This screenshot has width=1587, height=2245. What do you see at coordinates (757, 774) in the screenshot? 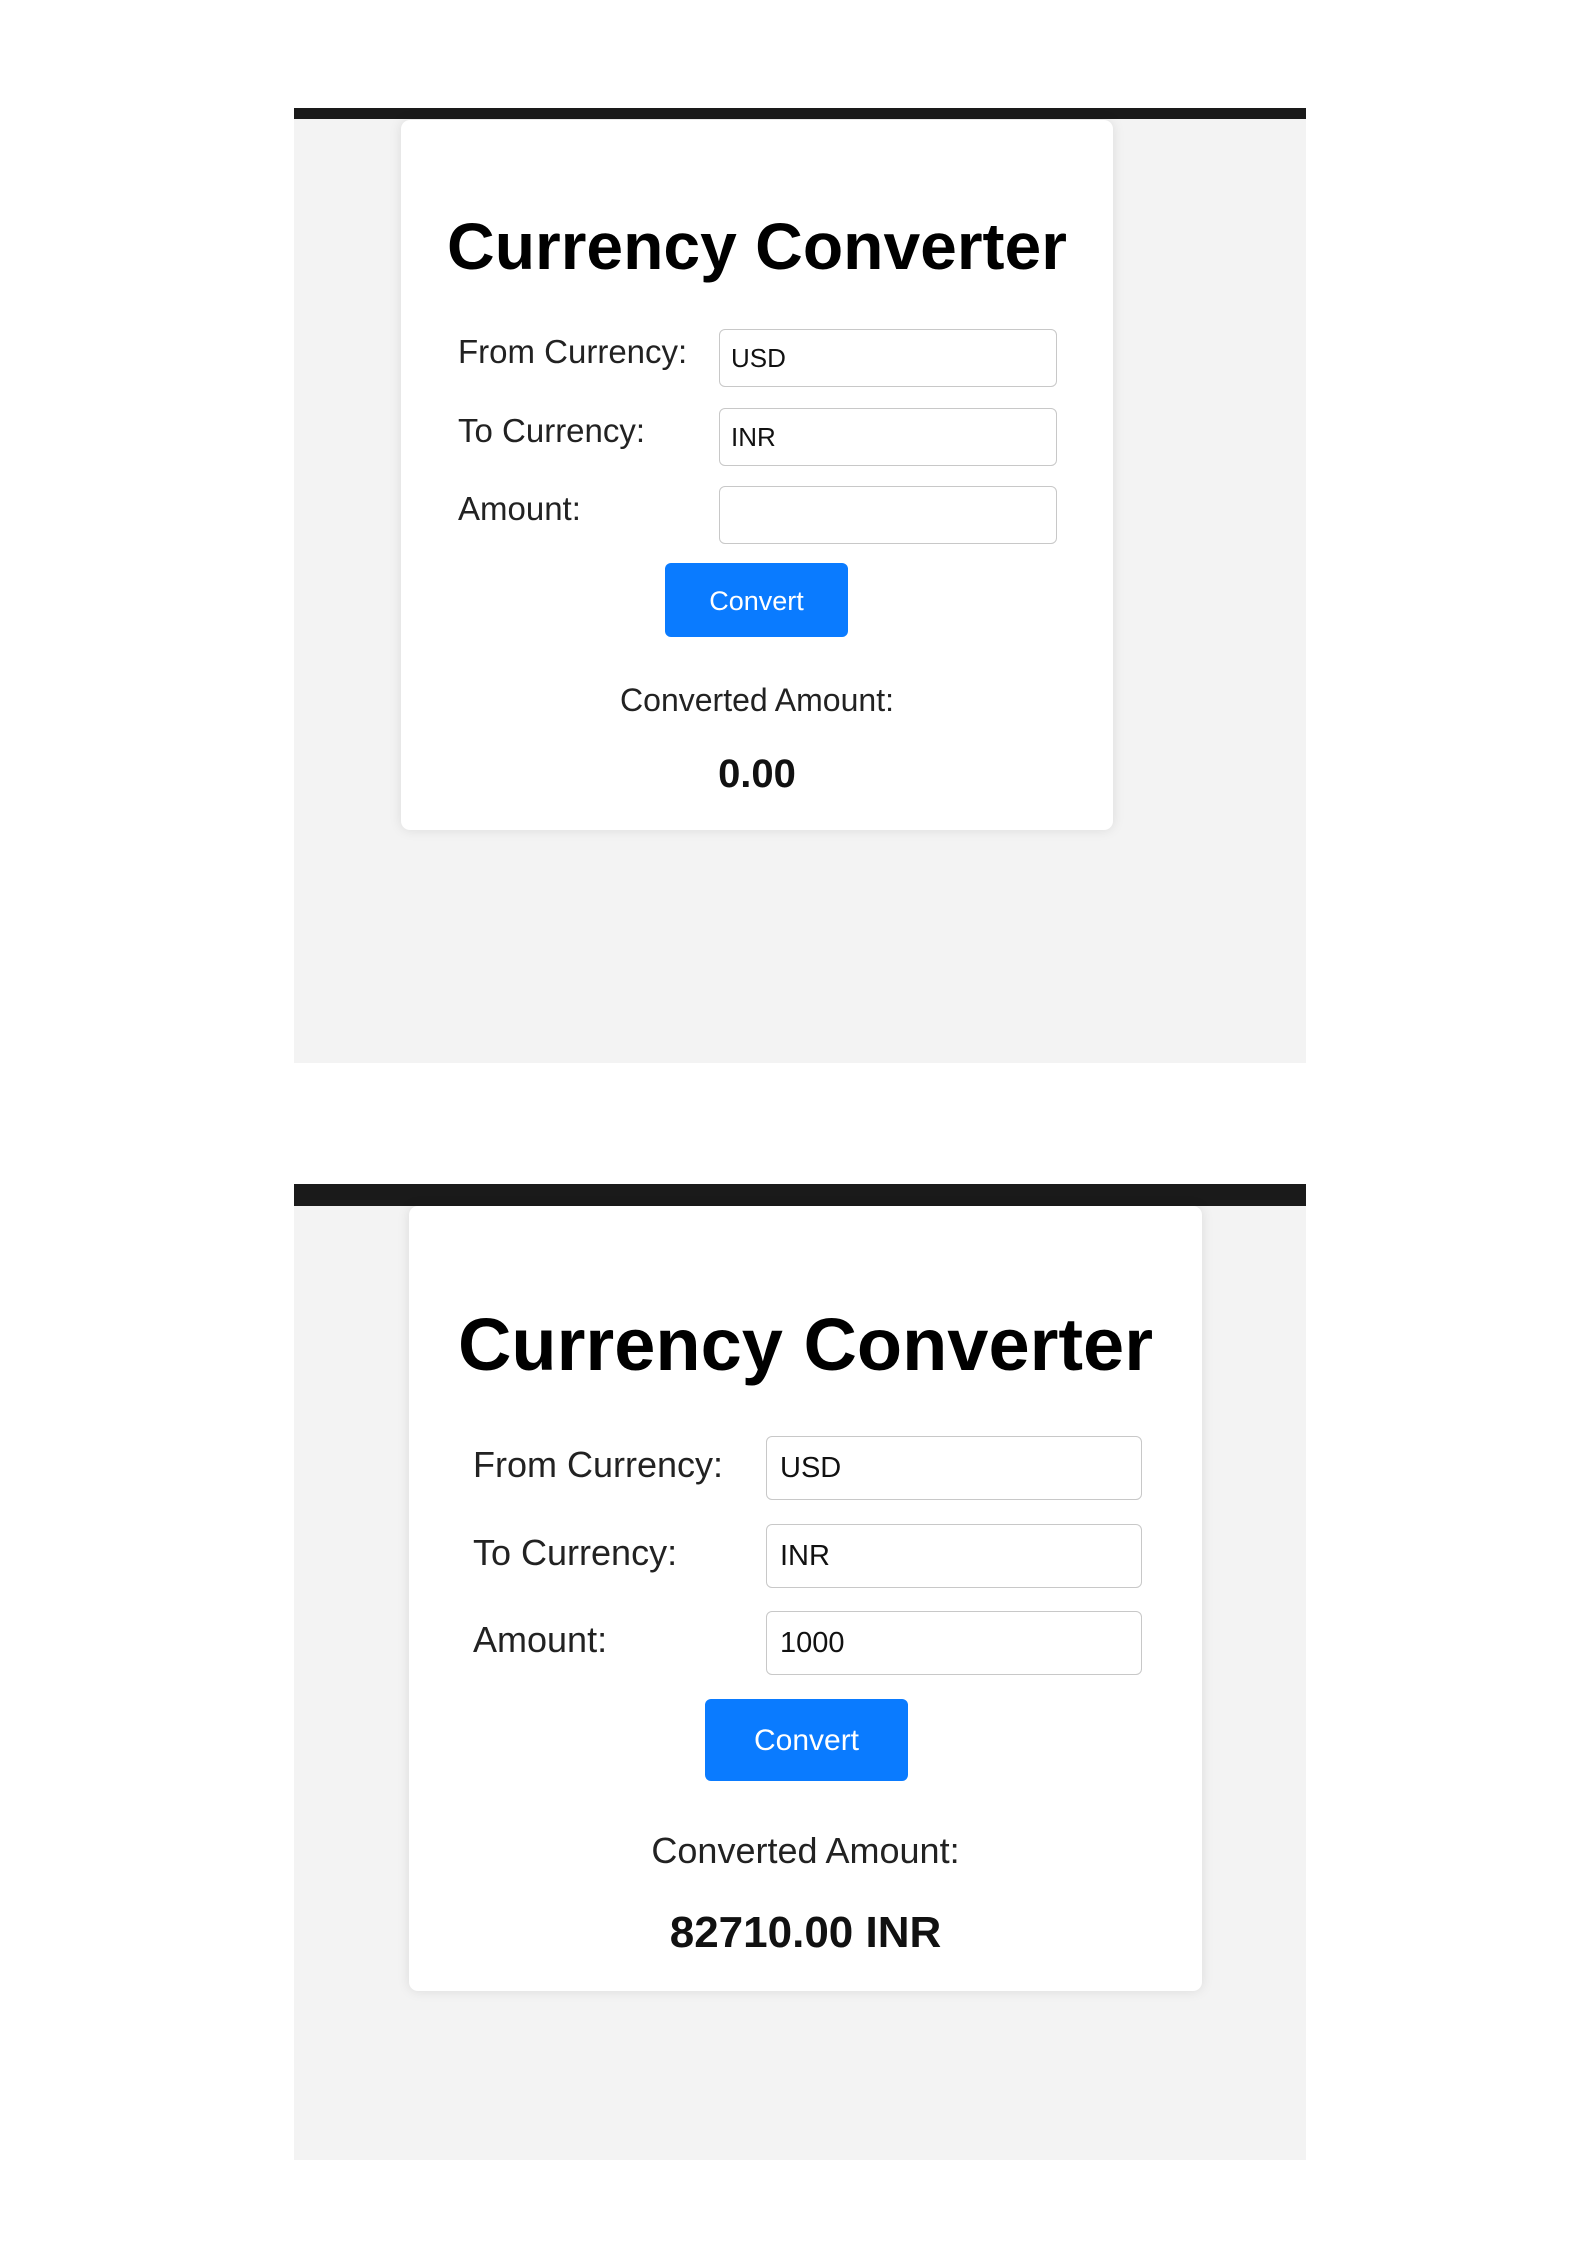
I see `converted-amount-value: 0.00` at bounding box center [757, 774].